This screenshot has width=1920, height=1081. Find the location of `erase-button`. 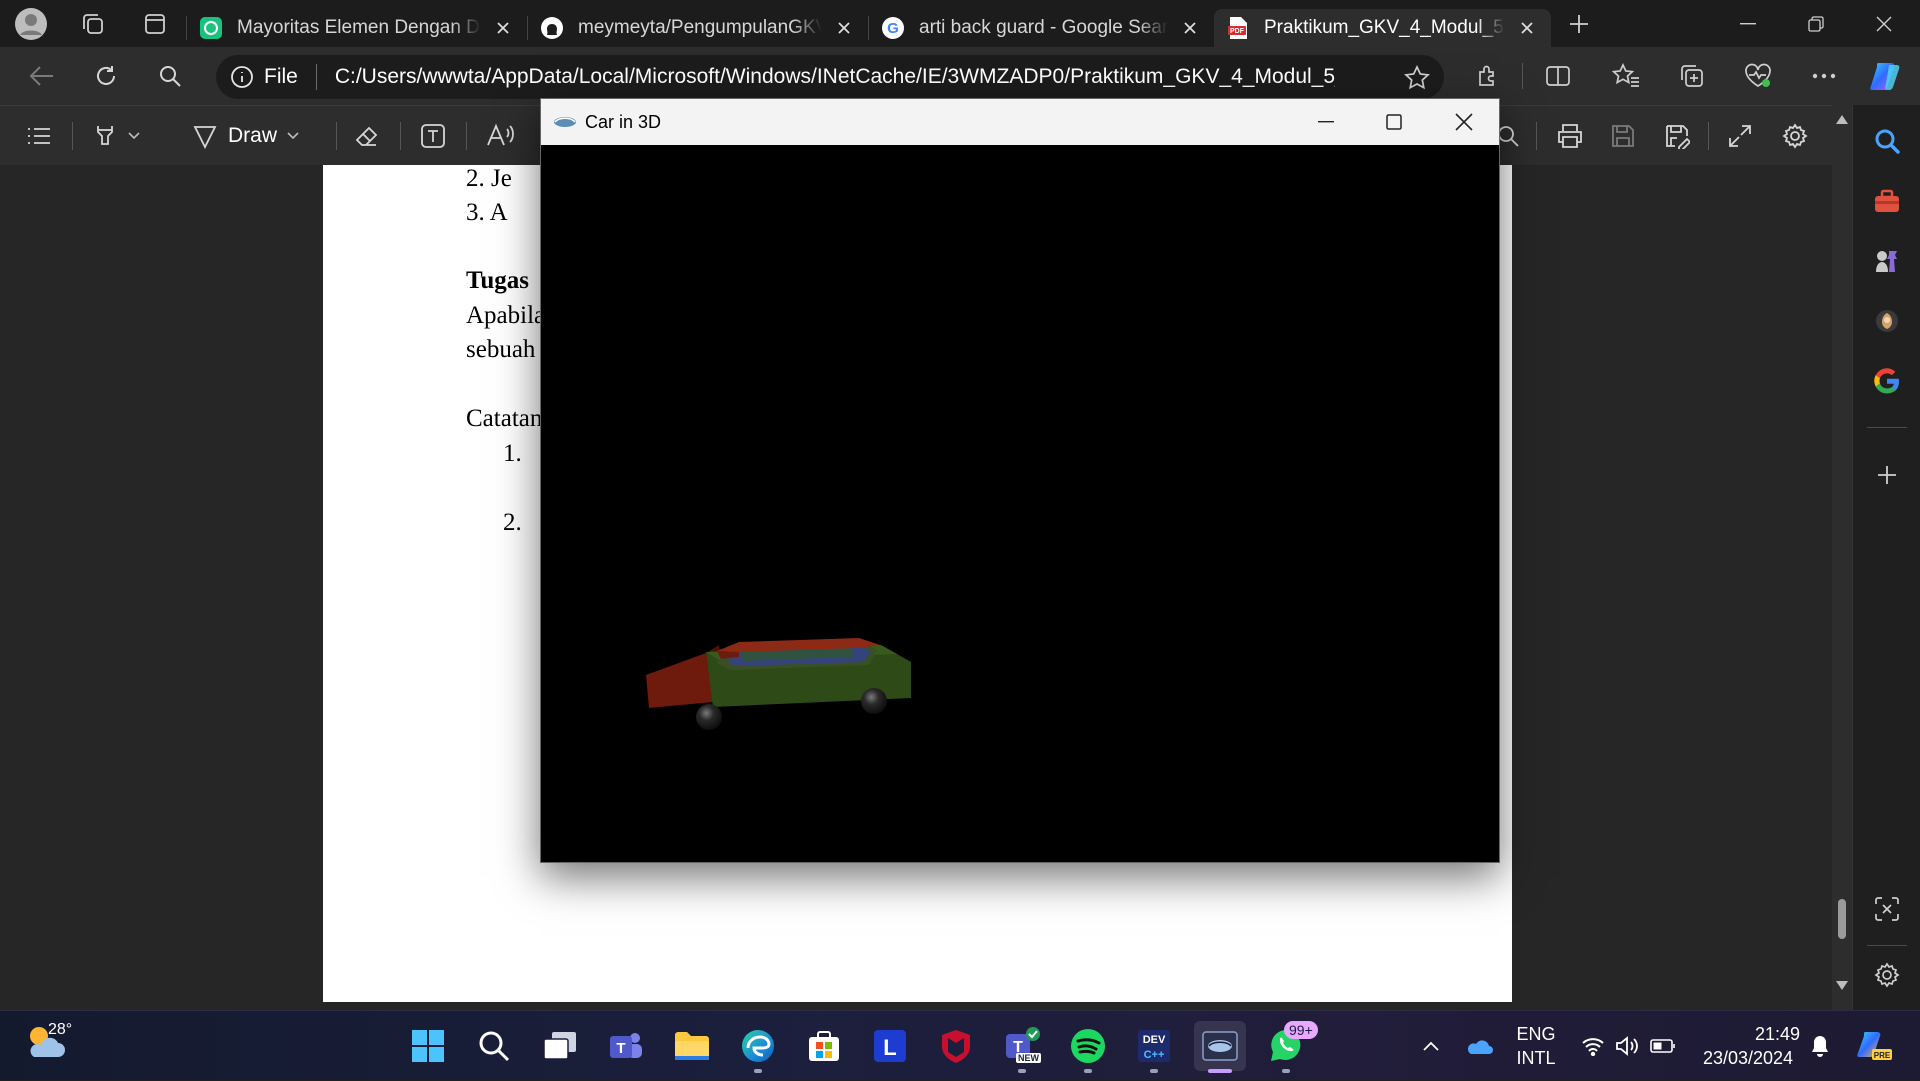

erase-button is located at coordinates (367, 136).